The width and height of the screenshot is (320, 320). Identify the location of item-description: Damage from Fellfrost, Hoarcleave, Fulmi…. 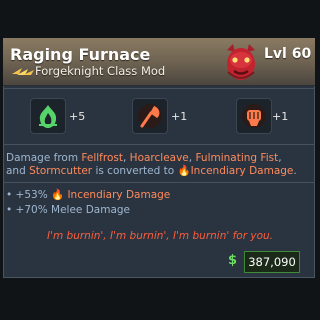
(151, 164).